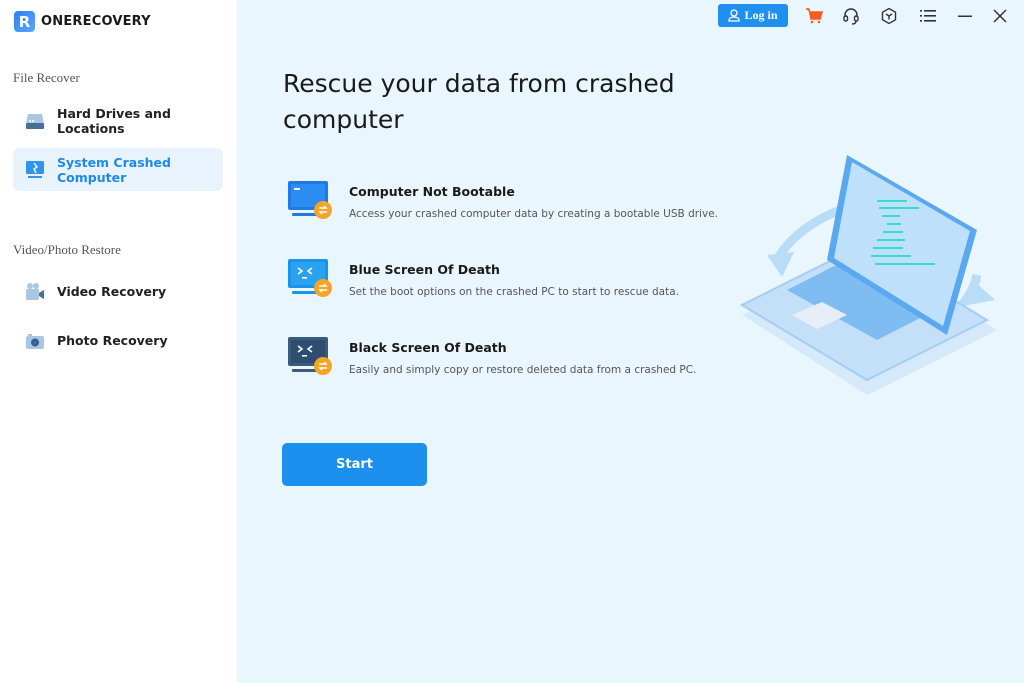  Describe the element at coordinates (734, 15) in the screenshot. I see `user-icon` at that location.